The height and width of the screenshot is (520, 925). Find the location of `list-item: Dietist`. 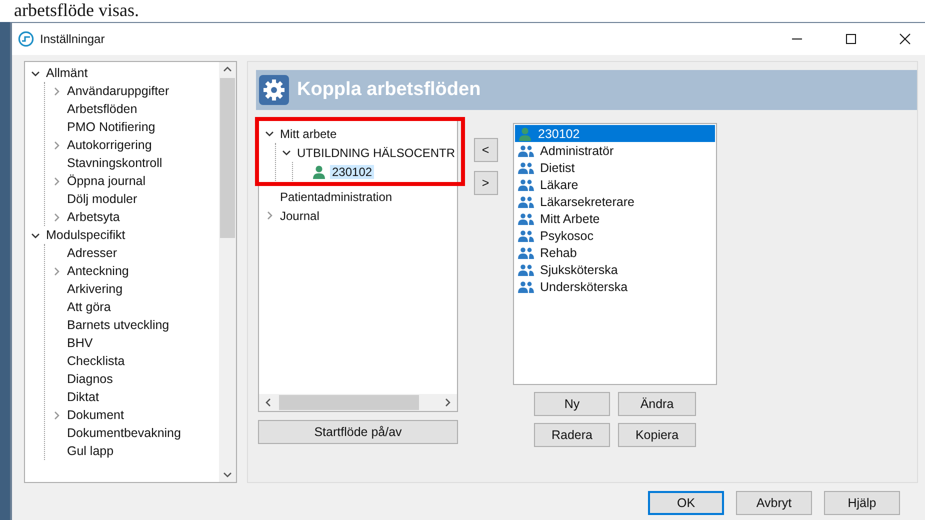

list-item: Dietist is located at coordinates (615, 167).